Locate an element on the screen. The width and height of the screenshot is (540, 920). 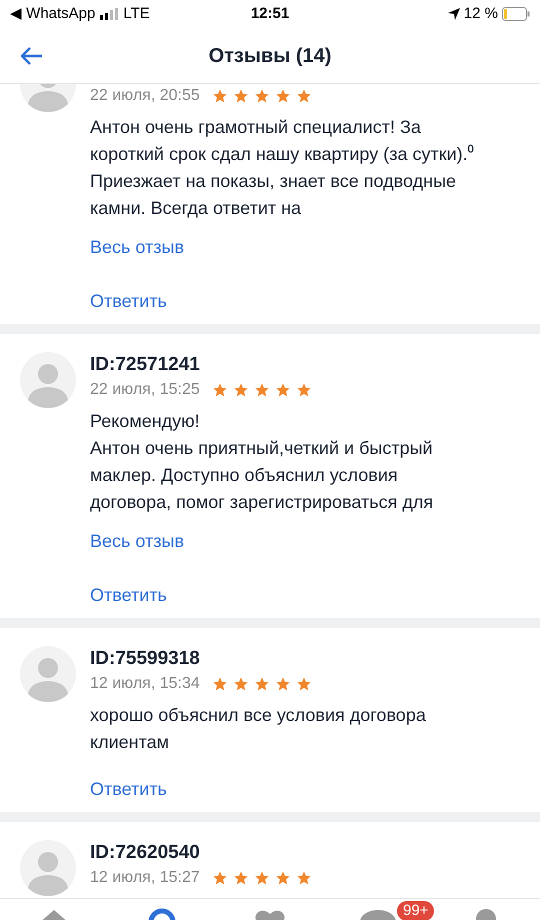
back-arrow-icon is located at coordinates (32, 55).